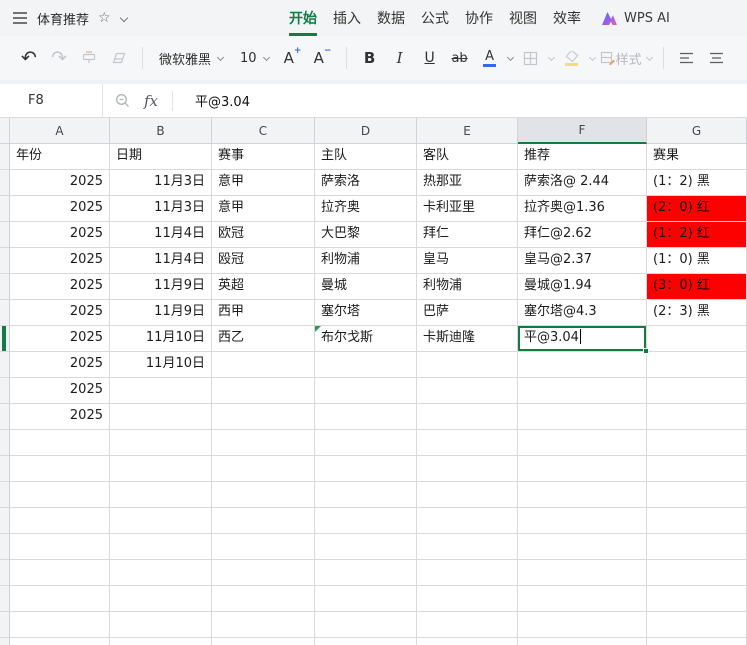 Image resolution: width=747 pixels, height=645 pixels. I want to click on tab-insert: 插入, so click(347, 18).